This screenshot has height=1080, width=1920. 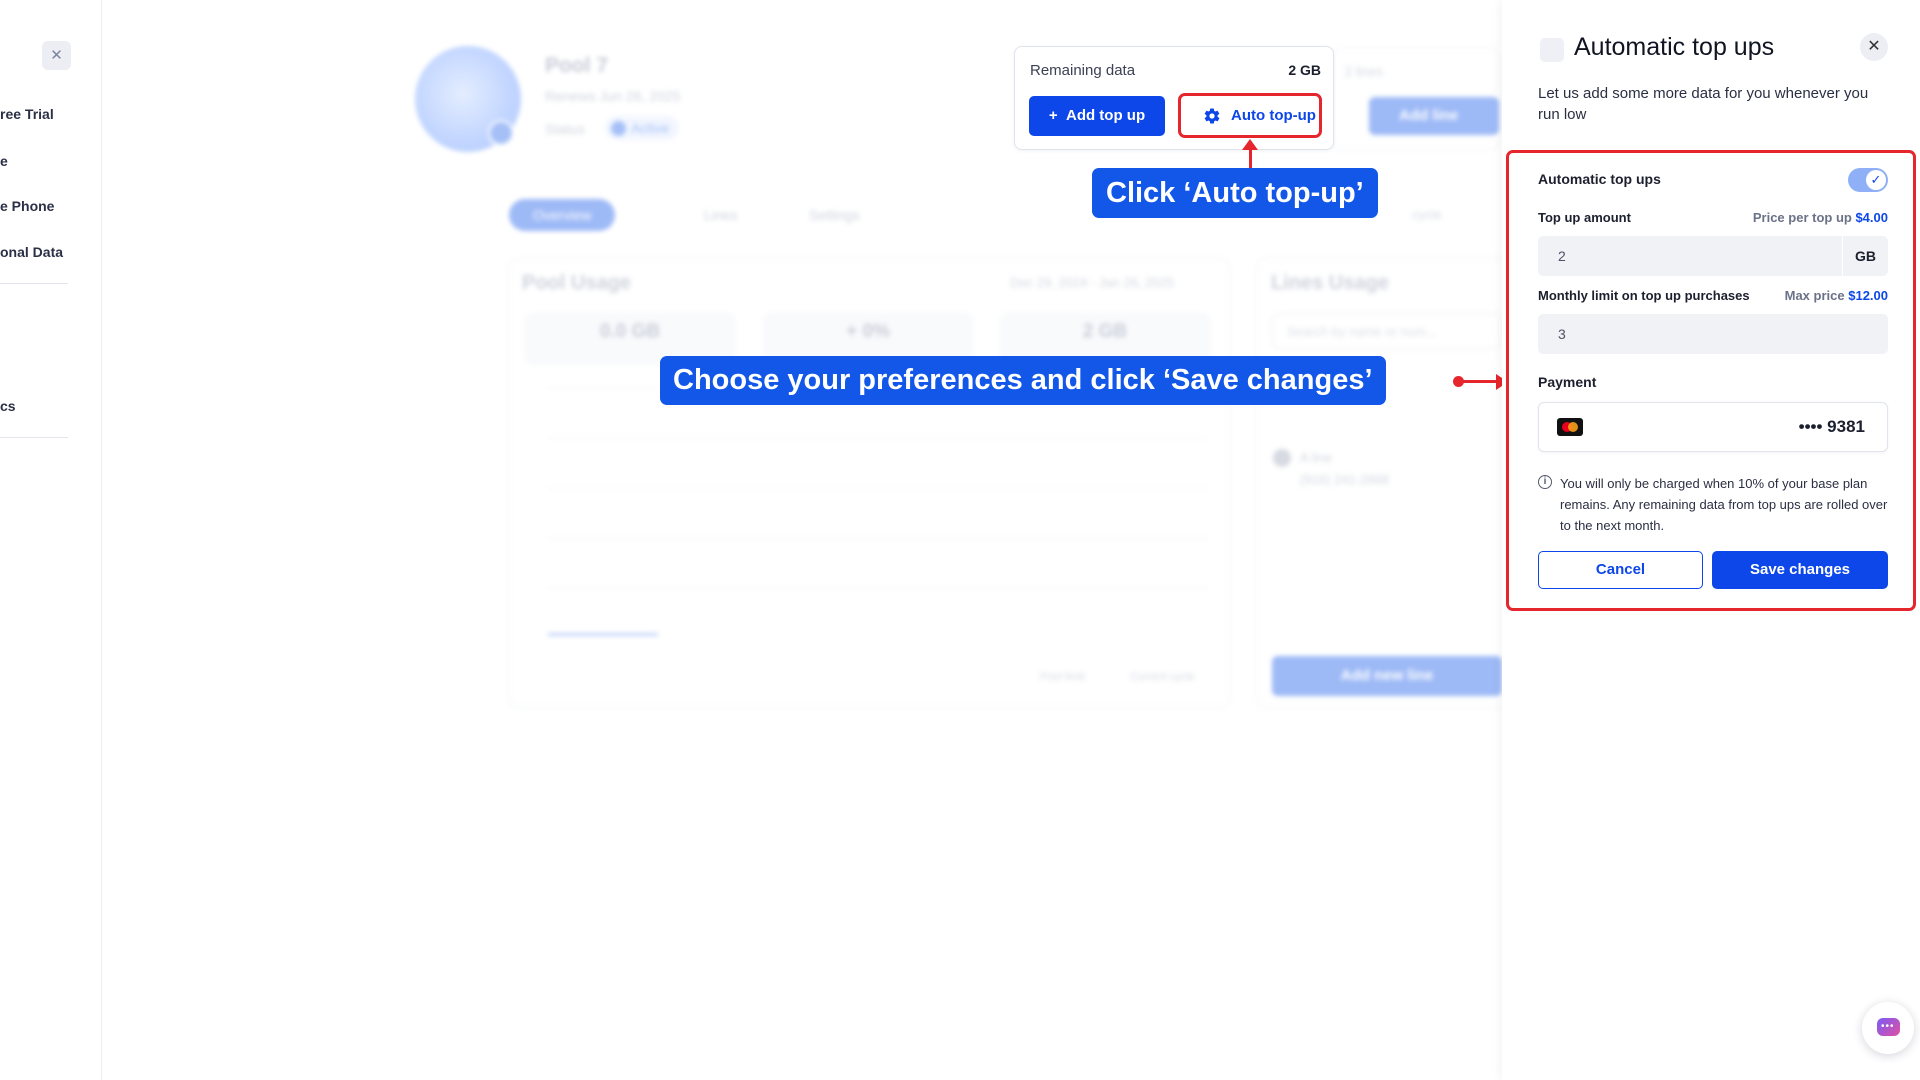 What do you see at coordinates (1874, 47) in the screenshot?
I see `close-icon: ✕` at bounding box center [1874, 47].